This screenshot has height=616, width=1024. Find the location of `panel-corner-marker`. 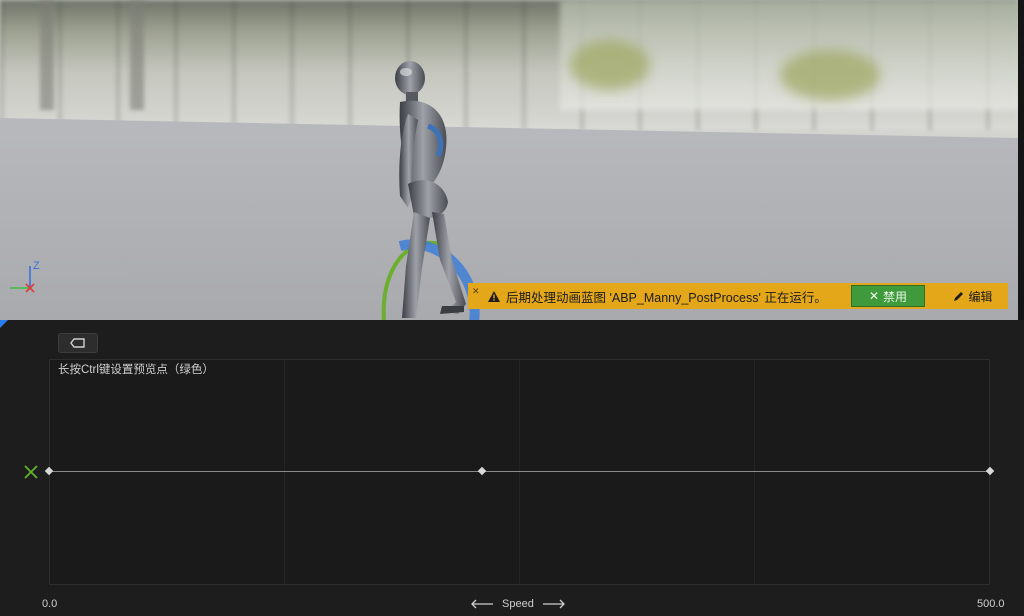

panel-corner-marker is located at coordinates (4, 324).